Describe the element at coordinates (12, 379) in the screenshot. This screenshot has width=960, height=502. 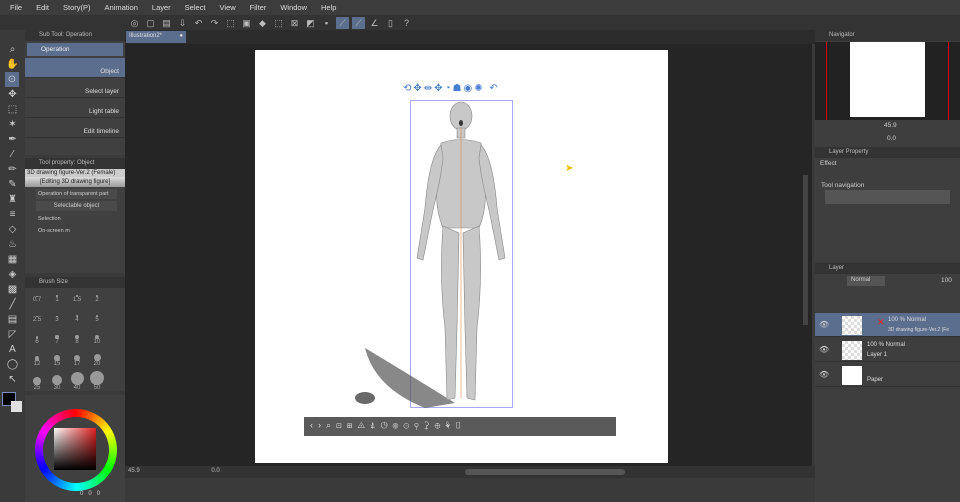
I see `correct-line-icon: ↖` at that location.